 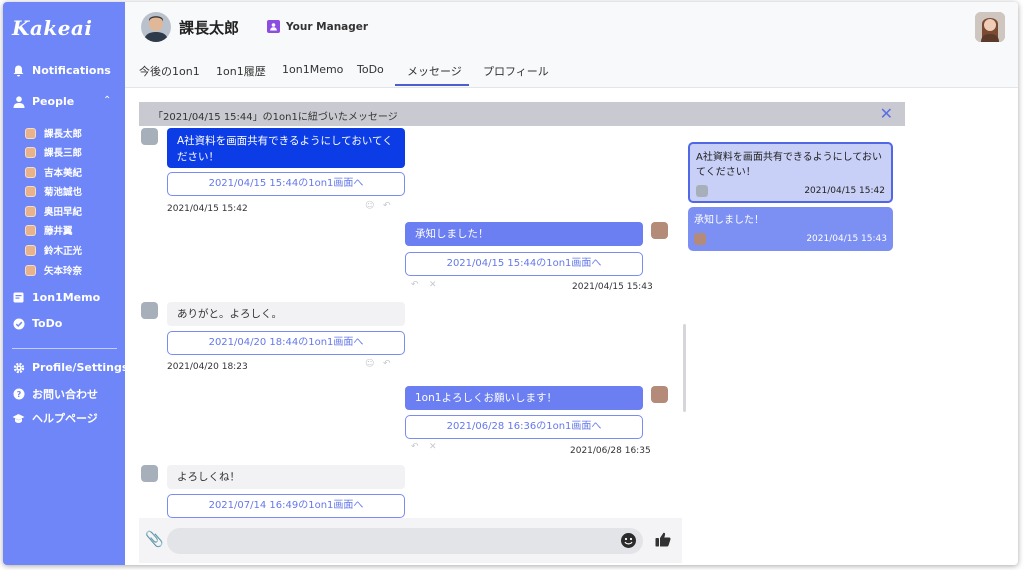 What do you see at coordinates (789, 165) in the screenshot?
I see `related-message-text: A社資料を画面共有できるようにしておいてください！` at bounding box center [789, 165].